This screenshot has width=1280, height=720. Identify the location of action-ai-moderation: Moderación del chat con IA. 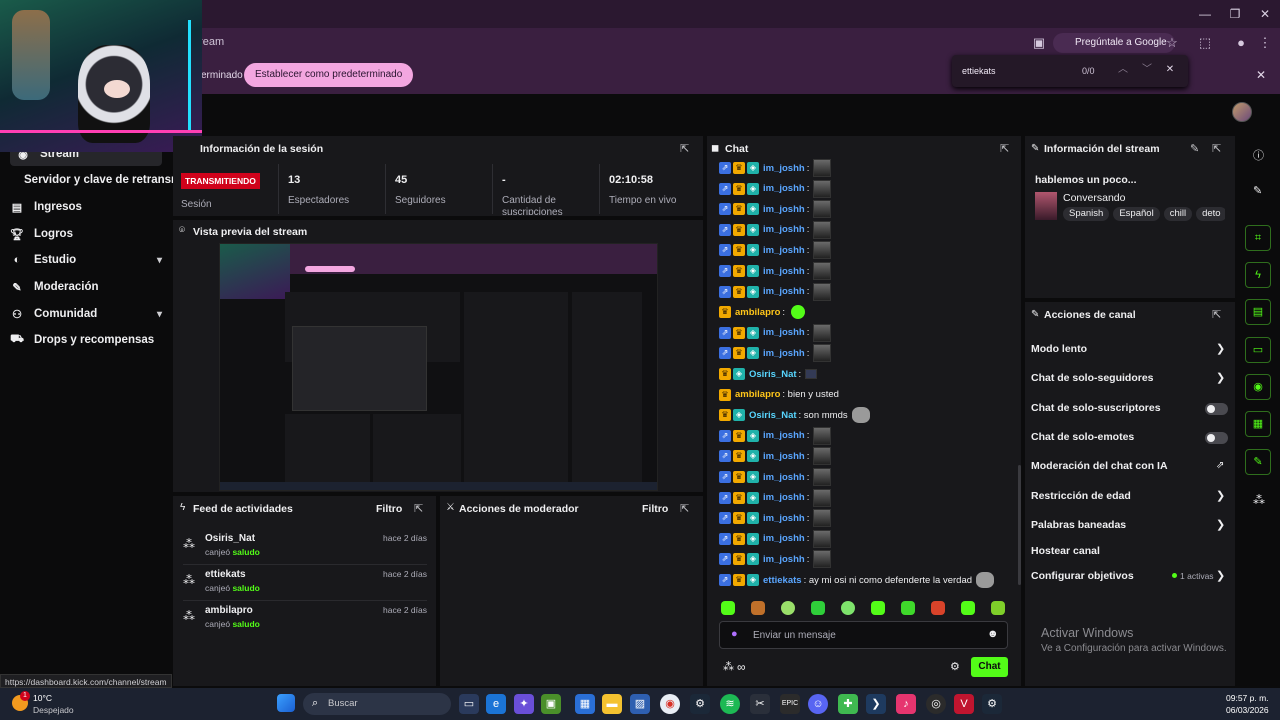
(1099, 466).